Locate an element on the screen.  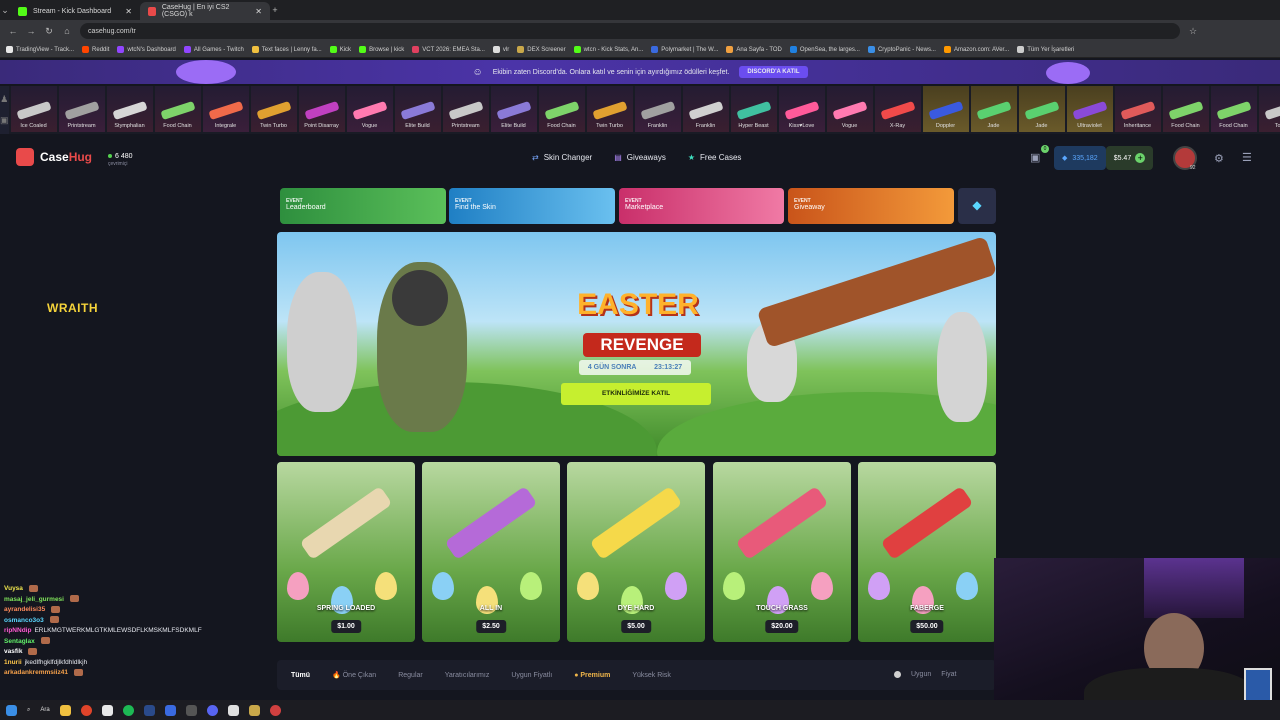
filter-high-risk: Yüksek Risk is located at coordinates (651, 675).